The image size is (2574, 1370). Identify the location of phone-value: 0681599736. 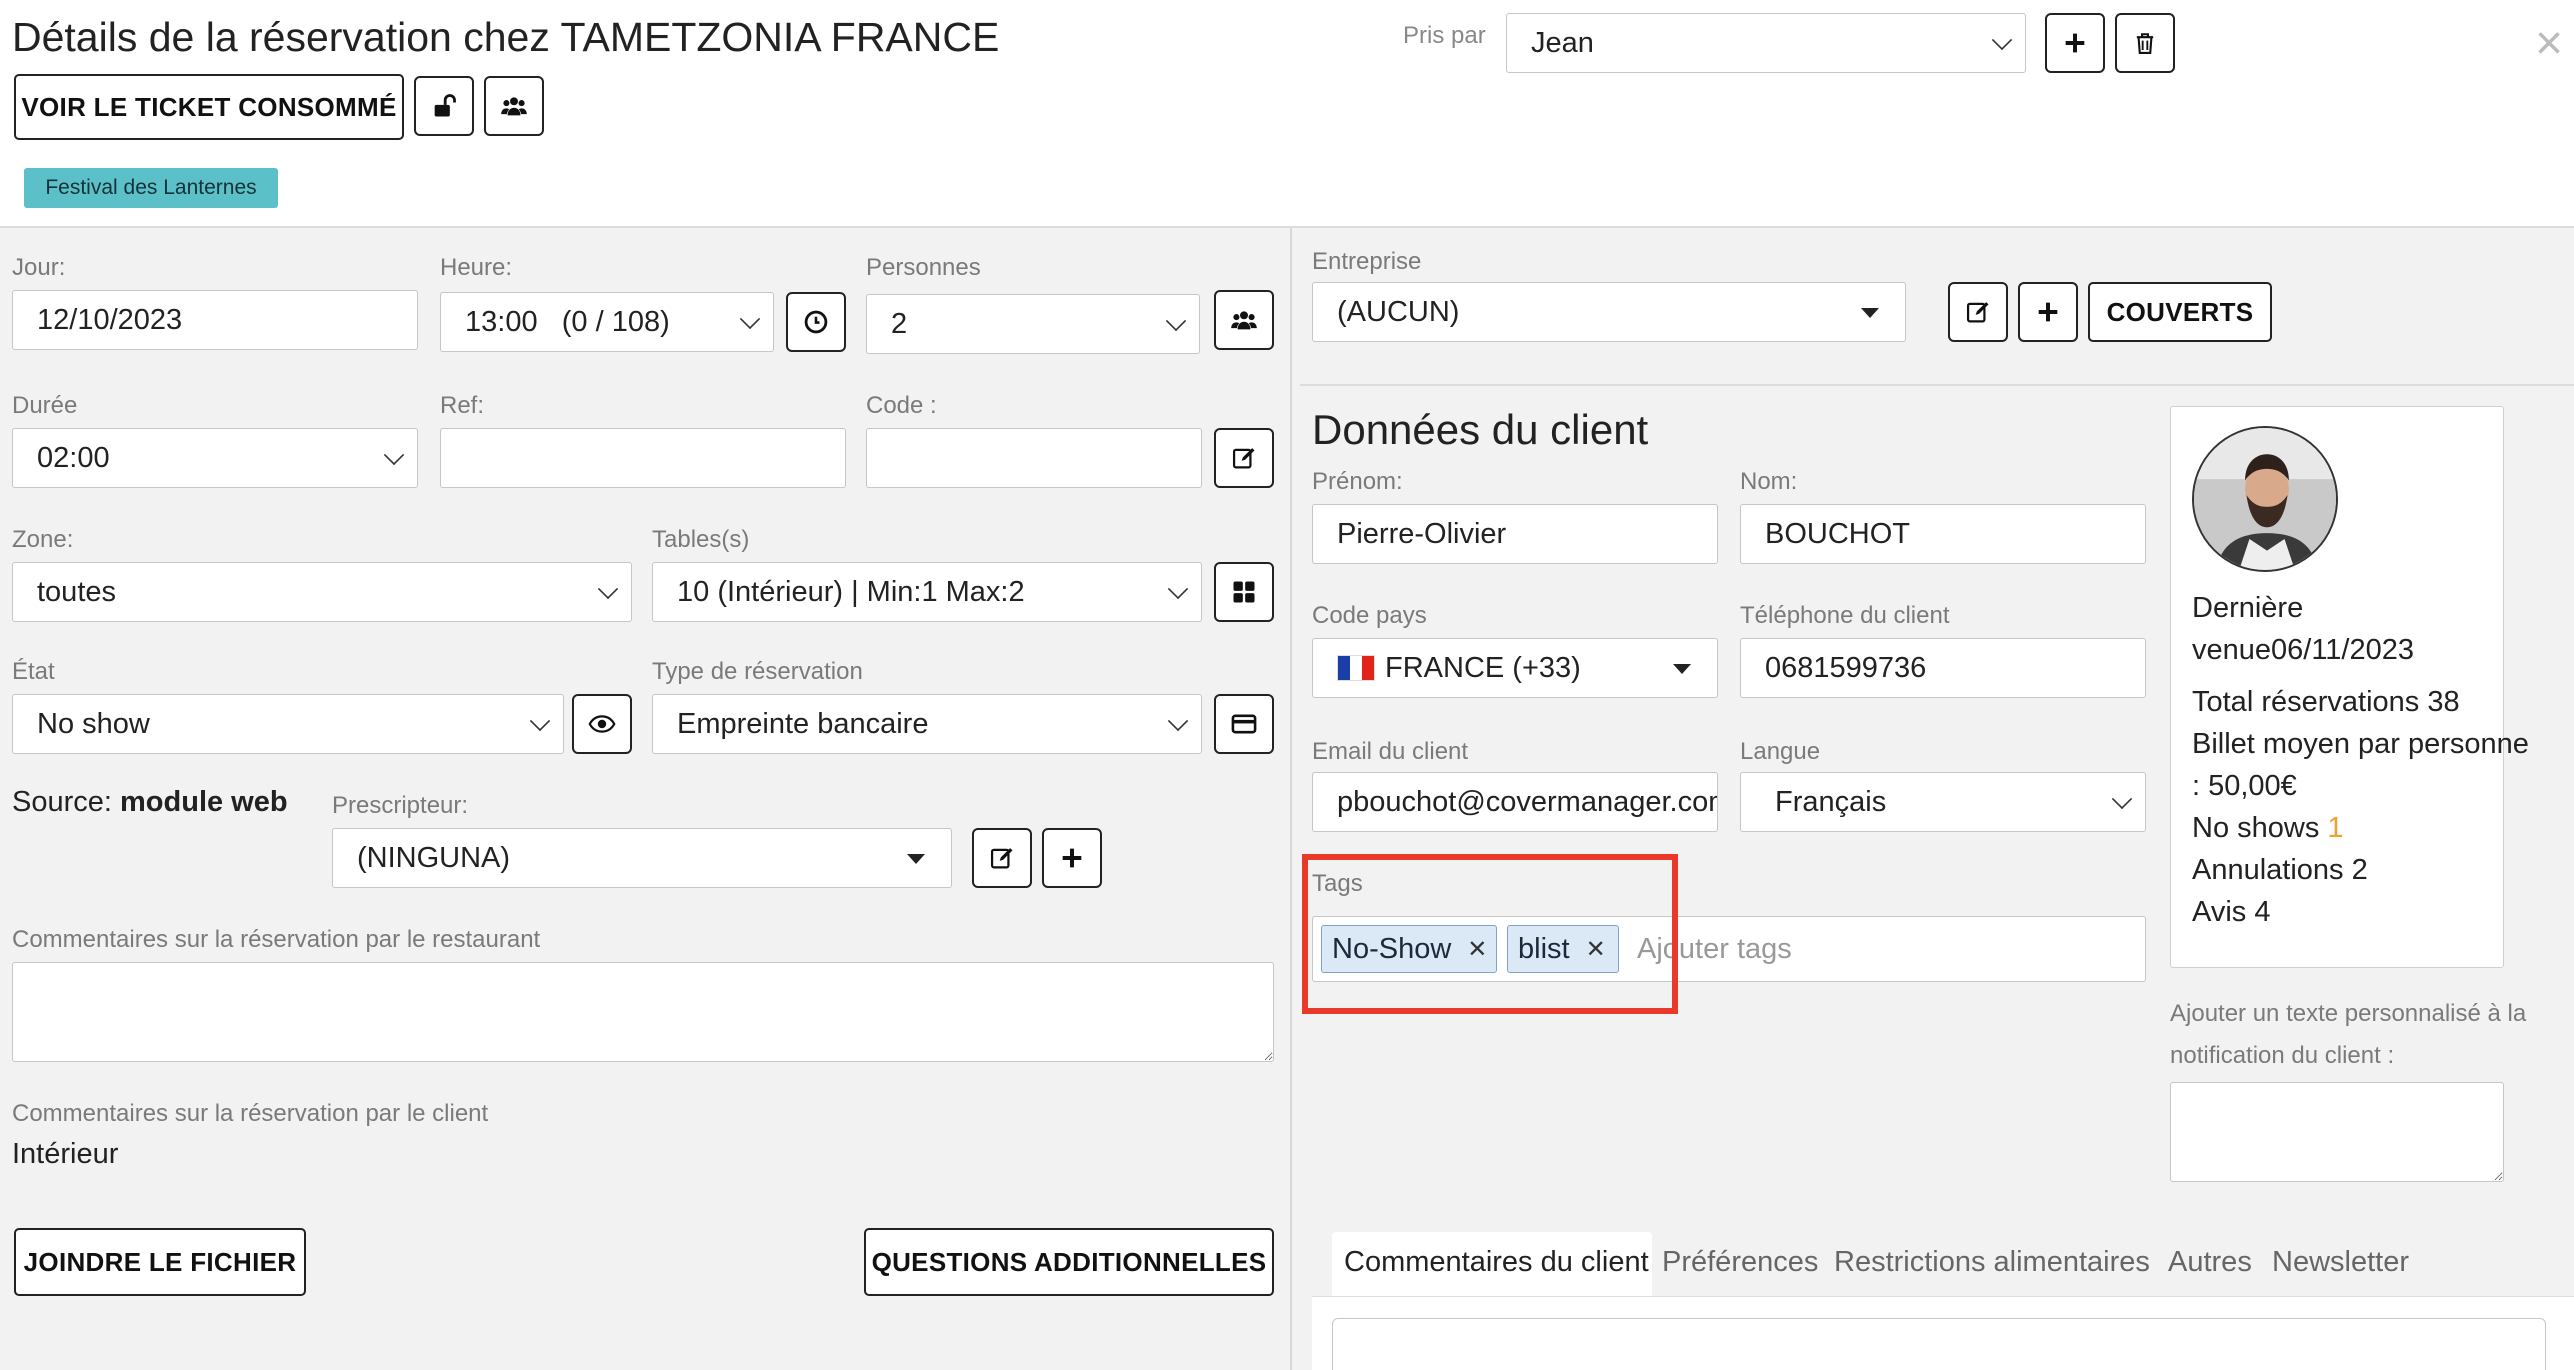
(1846, 667).